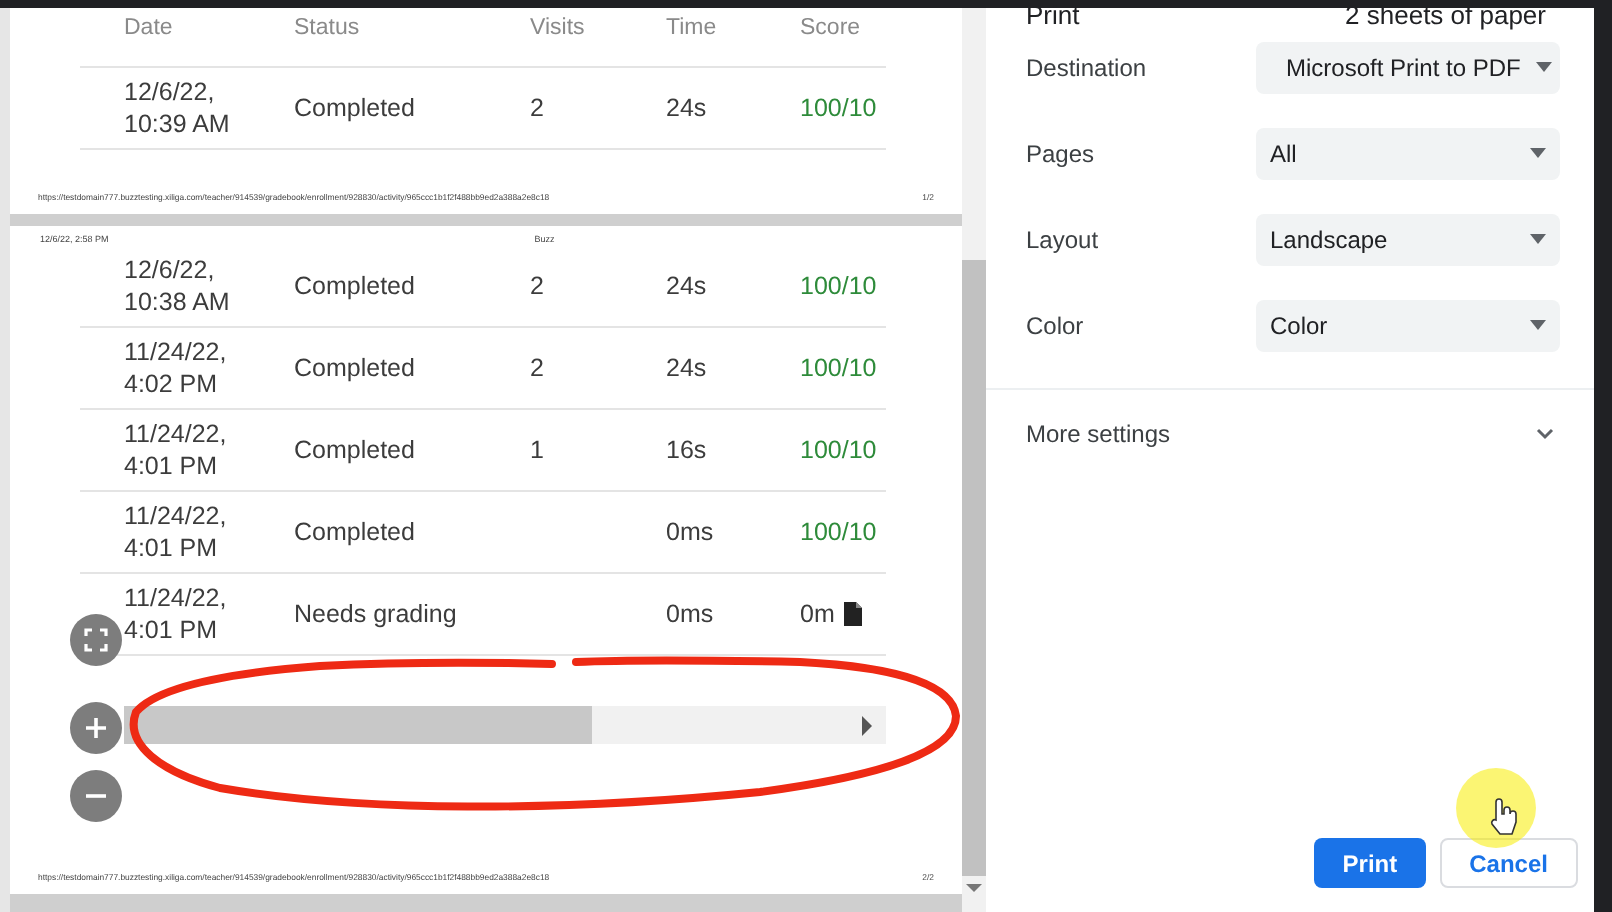 The image size is (1612, 912). What do you see at coordinates (1408, 153) in the screenshot?
I see `setting-dropdown: All` at bounding box center [1408, 153].